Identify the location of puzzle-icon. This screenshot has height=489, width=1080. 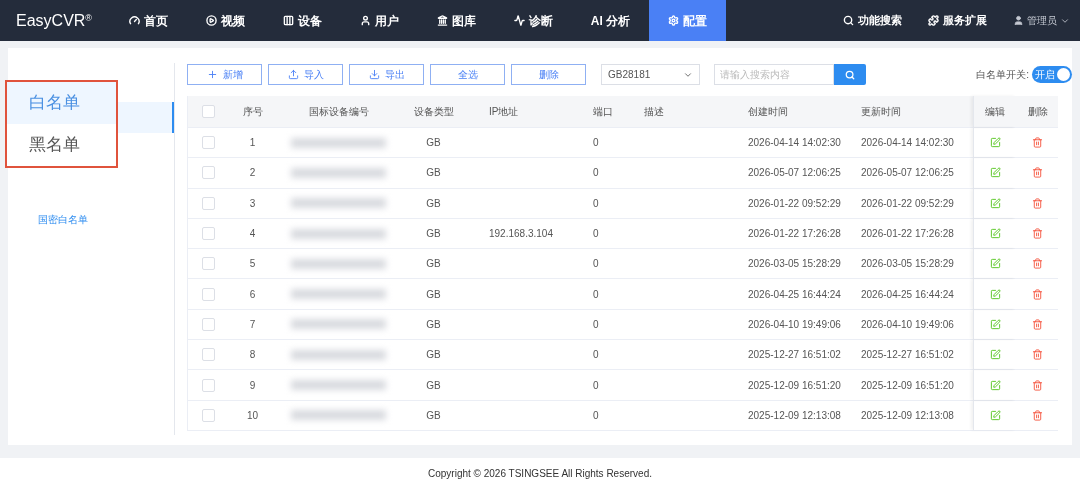
(933, 20).